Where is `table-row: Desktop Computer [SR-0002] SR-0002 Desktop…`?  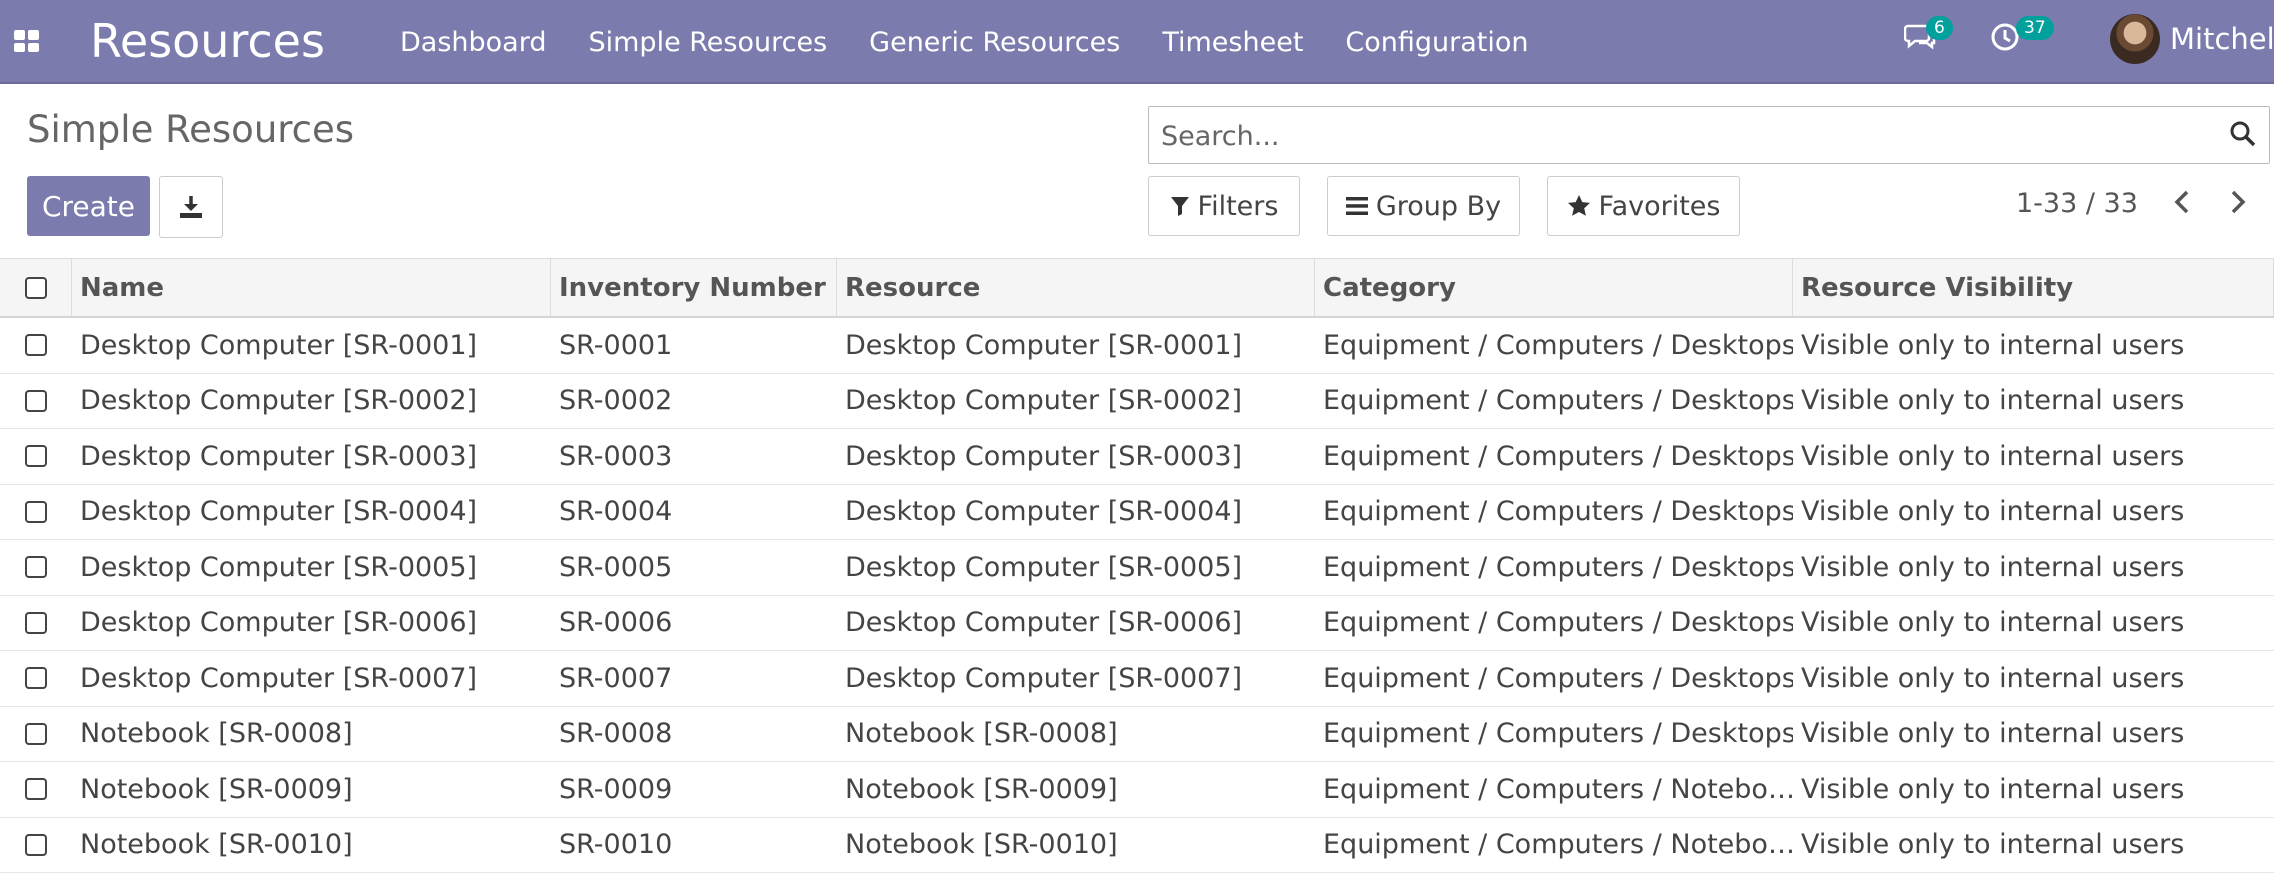
table-row: Desktop Computer [SR-0002] SR-0002 Desktop… is located at coordinates (1137, 401).